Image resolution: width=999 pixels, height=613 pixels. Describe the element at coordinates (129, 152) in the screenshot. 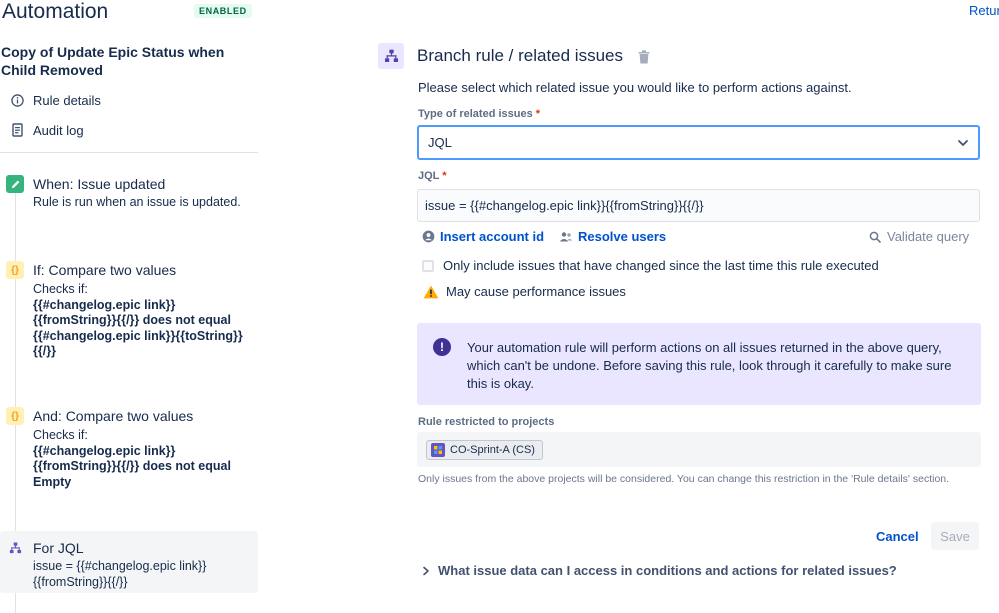

I see `sidebar-divider` at that location.